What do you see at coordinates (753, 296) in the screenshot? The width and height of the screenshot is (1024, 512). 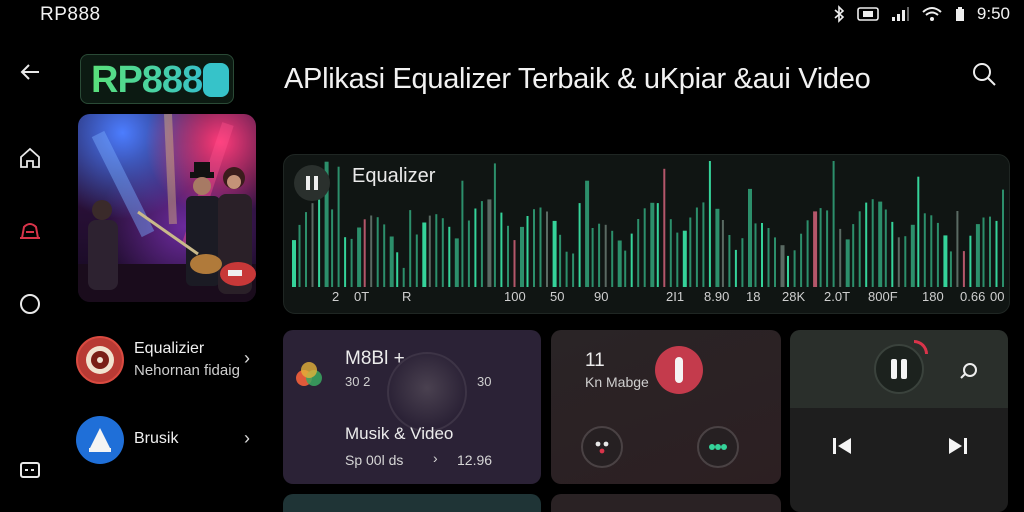 I see `frequency-label: 18` at bounding box center [753, 296].